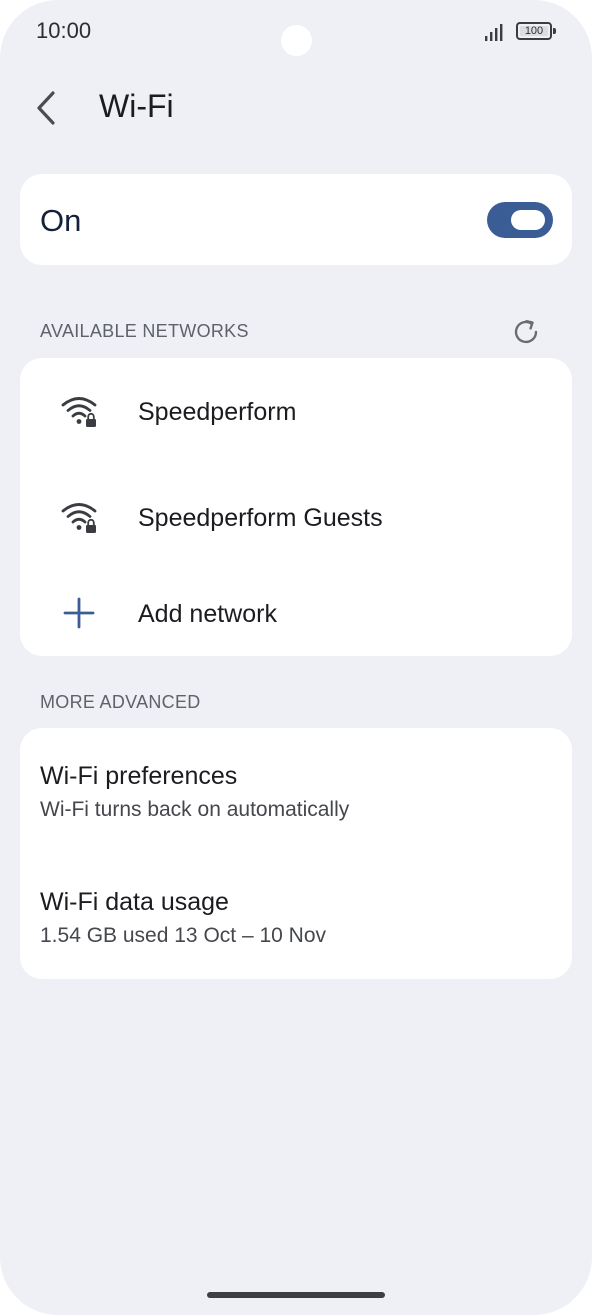 The image size is (592, 1315). What do you see at coordinates (296, 40) in the screenshot?
I see `camera-cutout` at bounding box center [296, 40].